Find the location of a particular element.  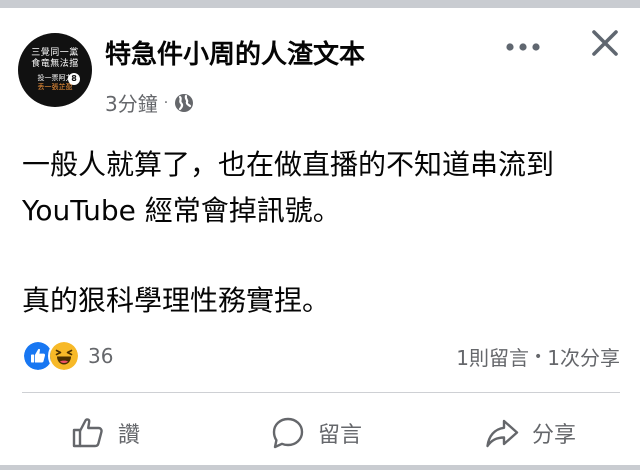

comment-count-link: 1則留言 is located at coordinates (492, 356).